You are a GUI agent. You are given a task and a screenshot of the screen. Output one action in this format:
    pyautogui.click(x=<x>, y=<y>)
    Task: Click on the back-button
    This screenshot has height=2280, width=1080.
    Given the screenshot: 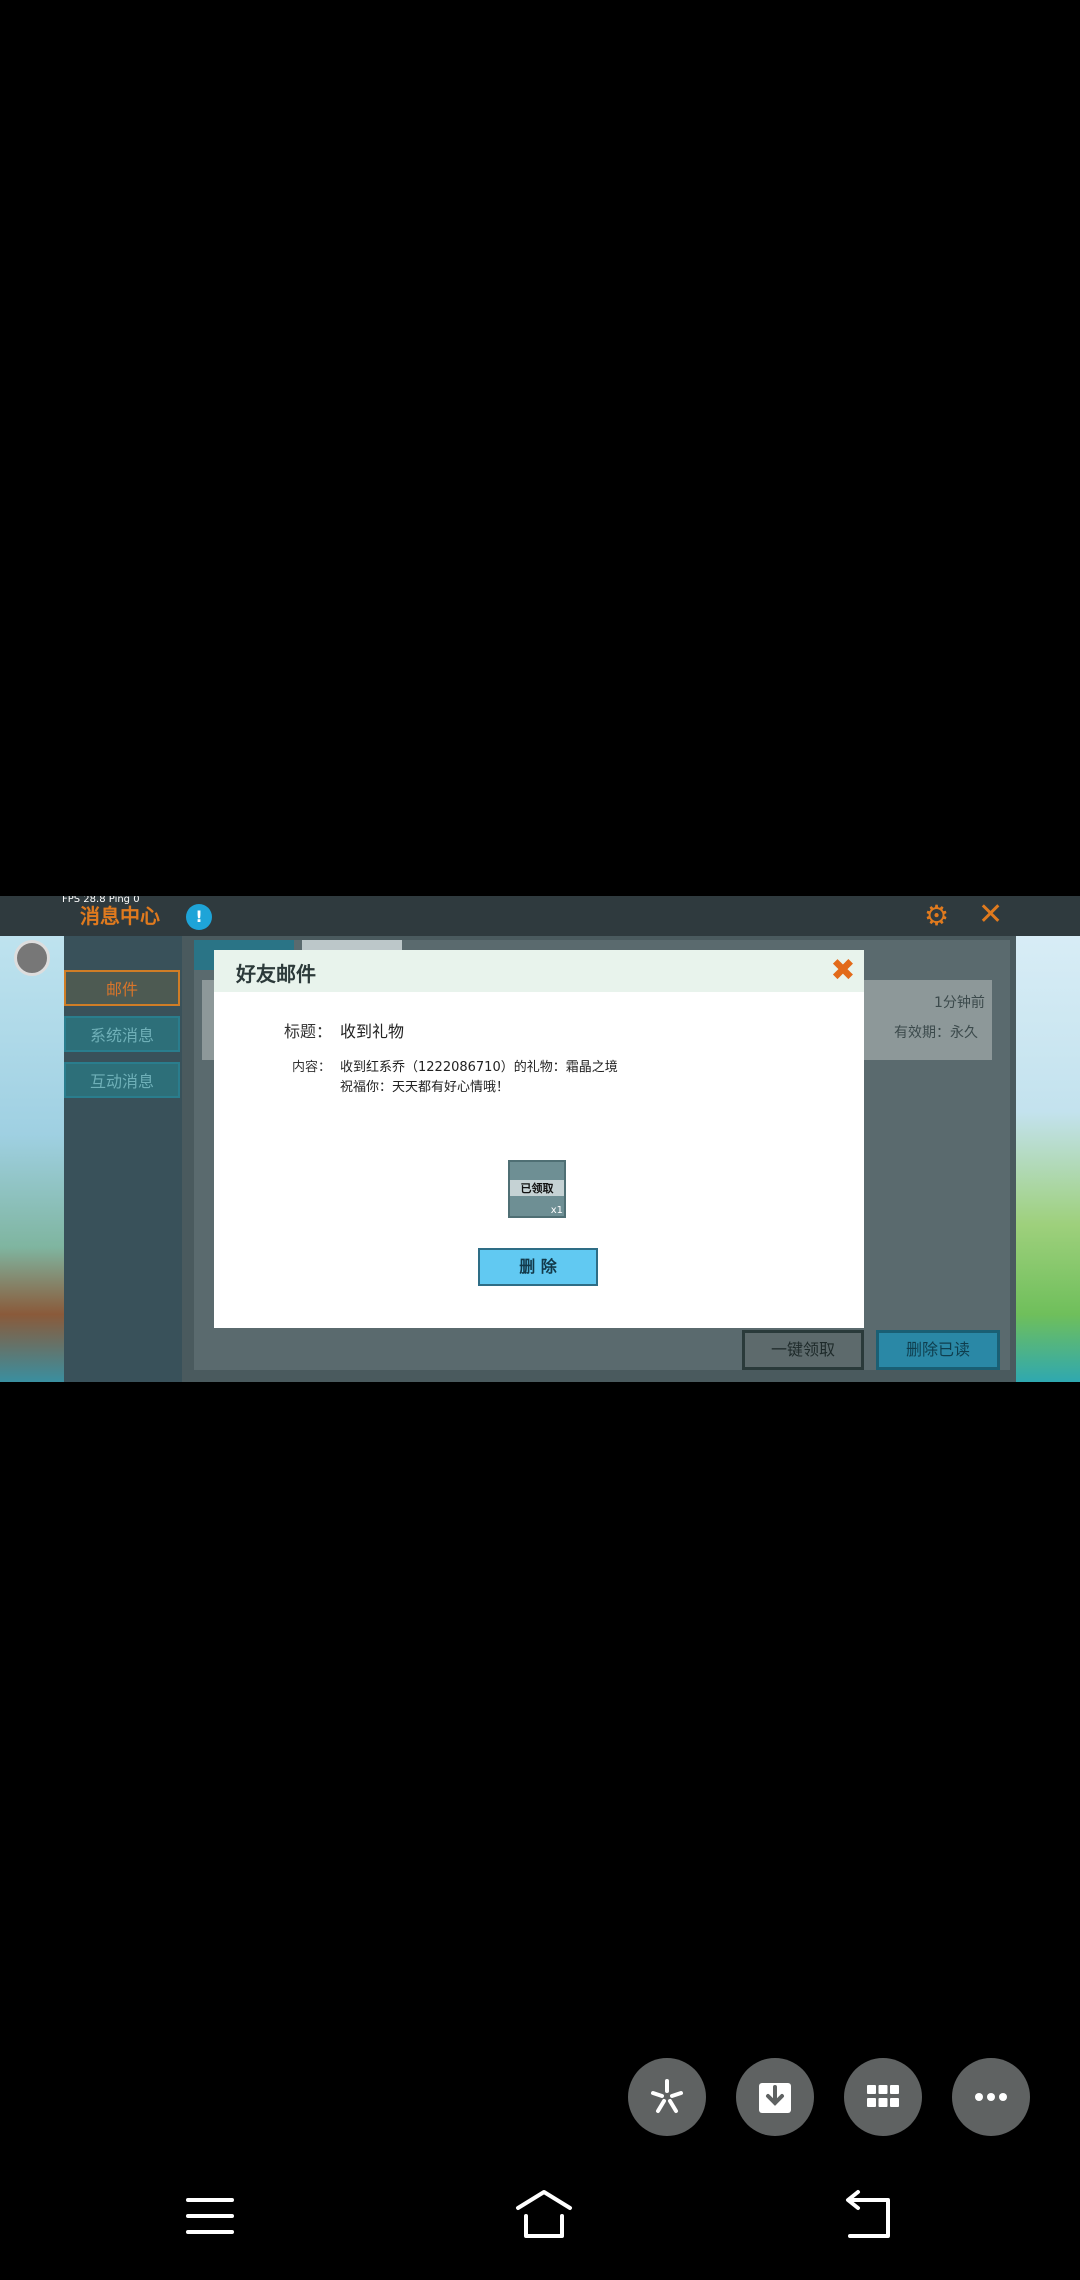 What is the action you would take?
    pyautogui.click(x=870, y=2216)
    